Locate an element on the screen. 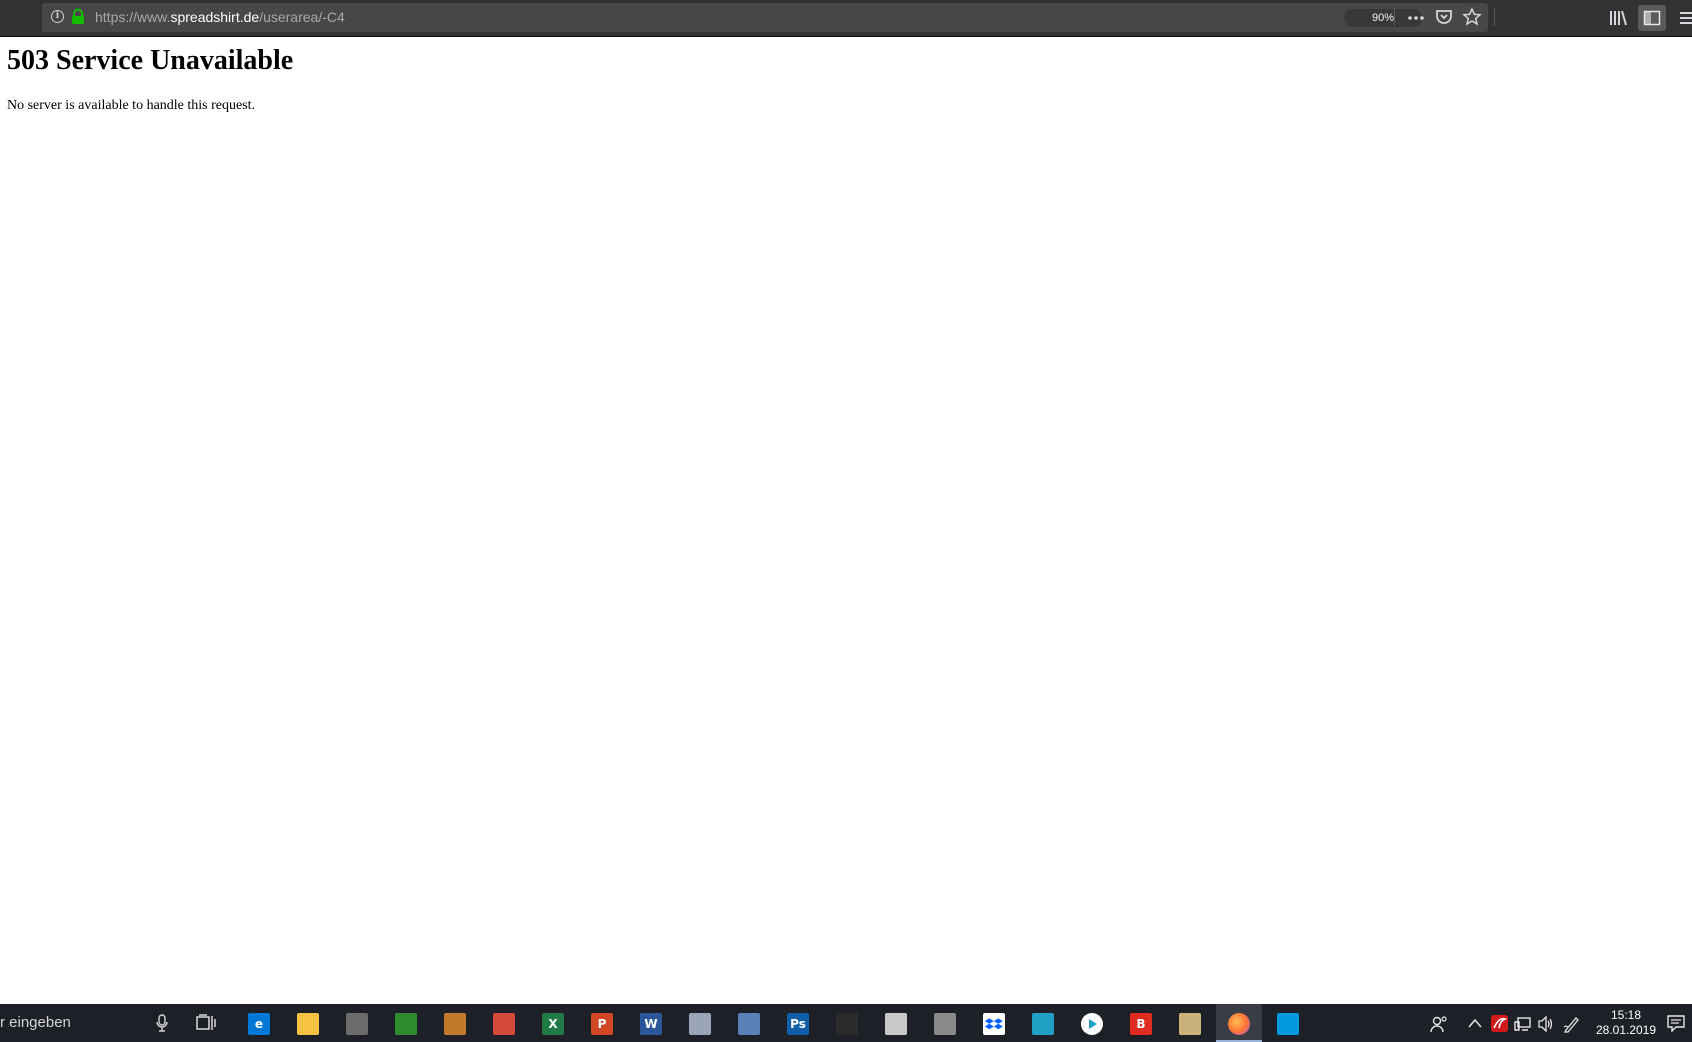 This screenshot has width=1692, height=1042. inkscape-icon is located at coordinates (847, 1024).